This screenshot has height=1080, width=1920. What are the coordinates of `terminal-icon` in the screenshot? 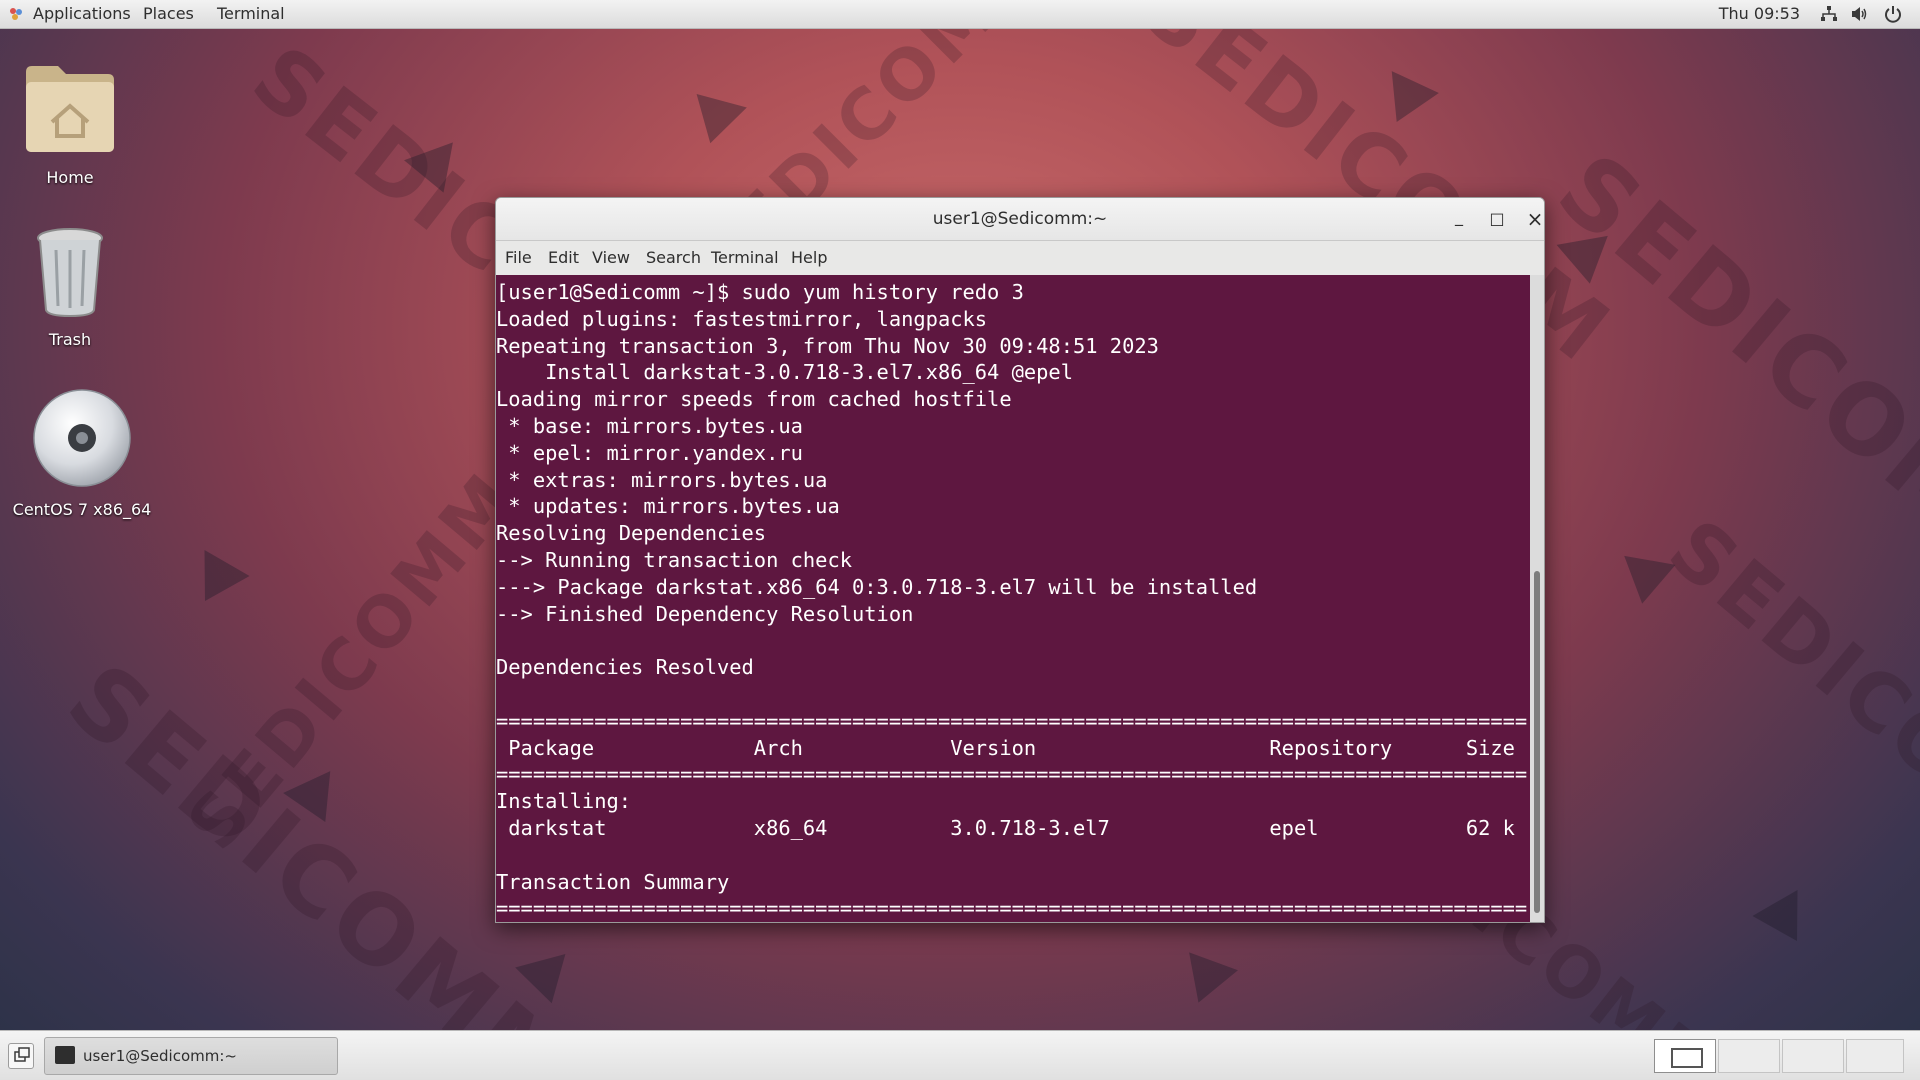 It's located at (65, 1055).